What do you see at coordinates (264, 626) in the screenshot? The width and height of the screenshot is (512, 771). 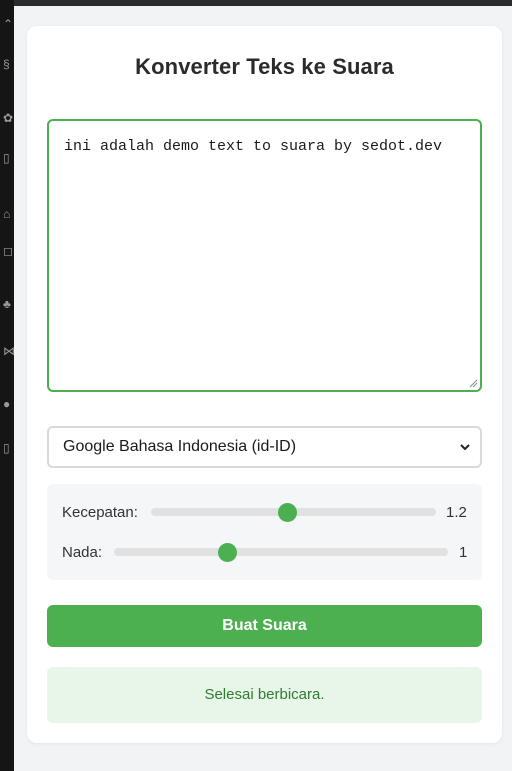 I see `generate-speech-button: Buat Suara` at bounding box center [264, 626].